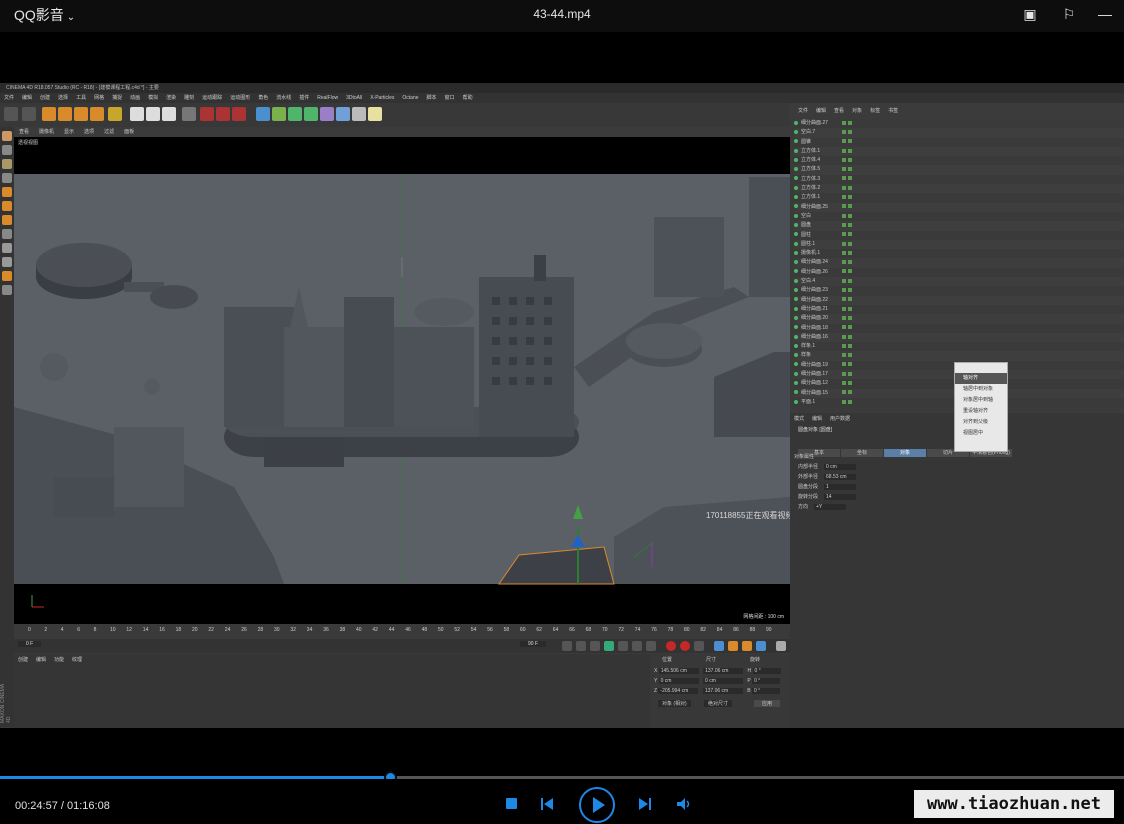 The image size is (1124, 824). Describe the element at coordinates (239, 114) in the screenshot. I see `render-settings-icon` at that location.